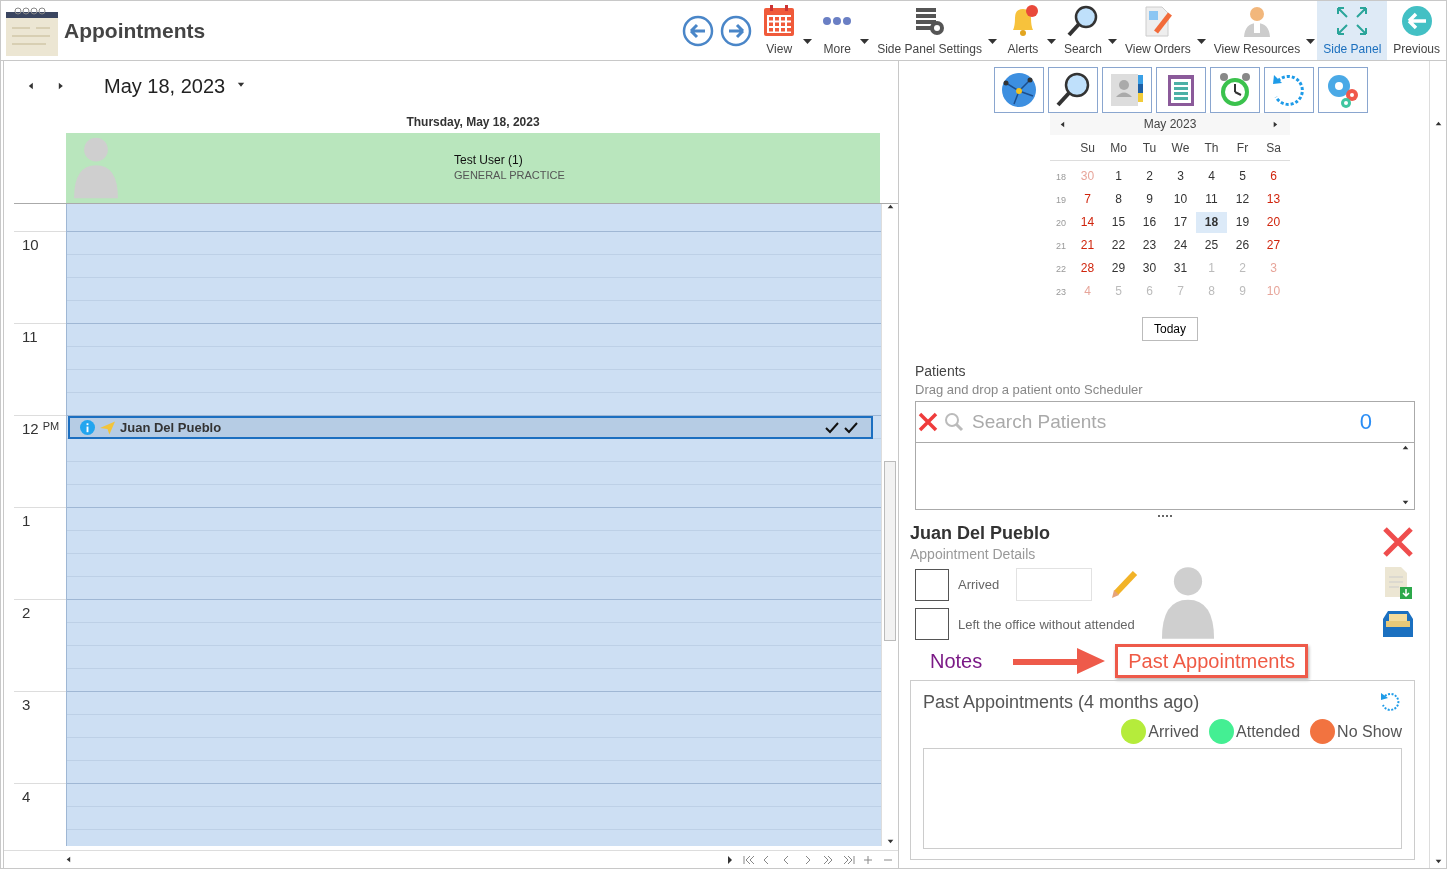 The image size is (1447, 869). What do you see at coordinates (1118, 268) in the screenshot?
I see `calendar-day: 29` at bounding box center [1118, 268].